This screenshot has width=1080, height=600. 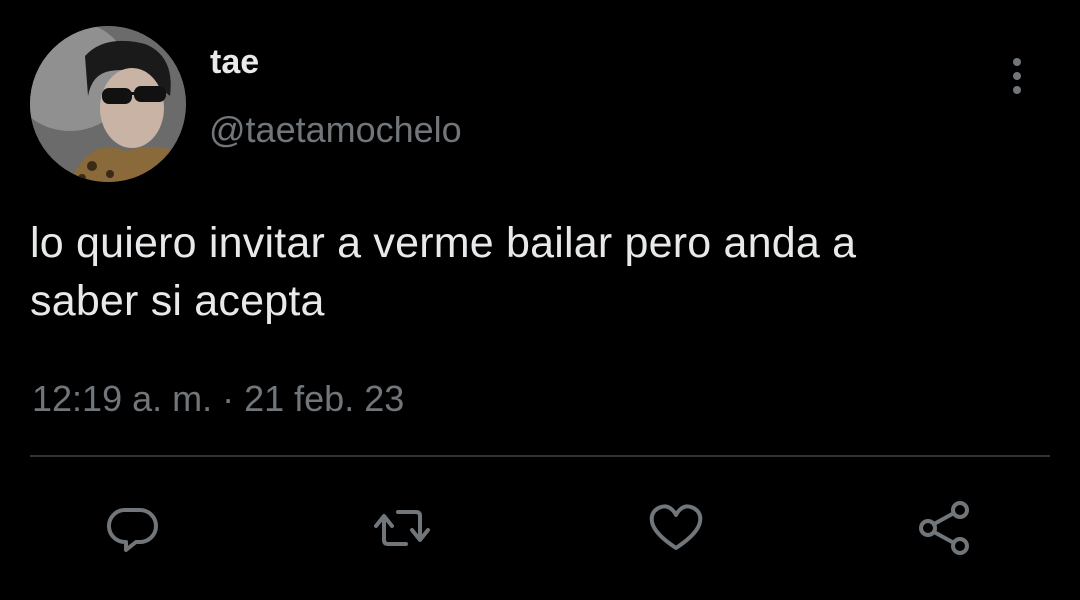 I want to click on tweet-timestamp: 12:19 a. m. · 21 feb. 23, so click(x=218, y=399).